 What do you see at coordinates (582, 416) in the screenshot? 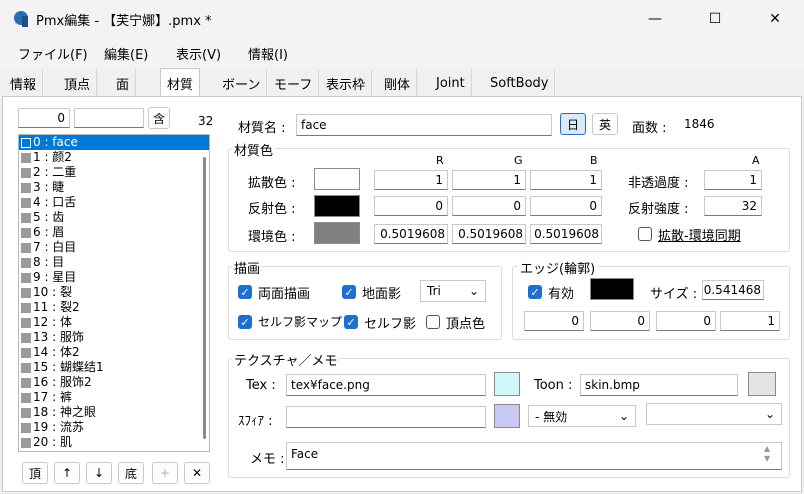
I see `sphere-mode-select: - 無効 ⌄` at bounding box center [582, 416].